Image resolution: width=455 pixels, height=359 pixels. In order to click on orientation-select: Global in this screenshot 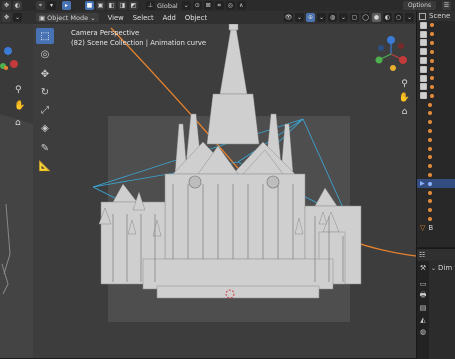, I will do `click(167, 6)`.